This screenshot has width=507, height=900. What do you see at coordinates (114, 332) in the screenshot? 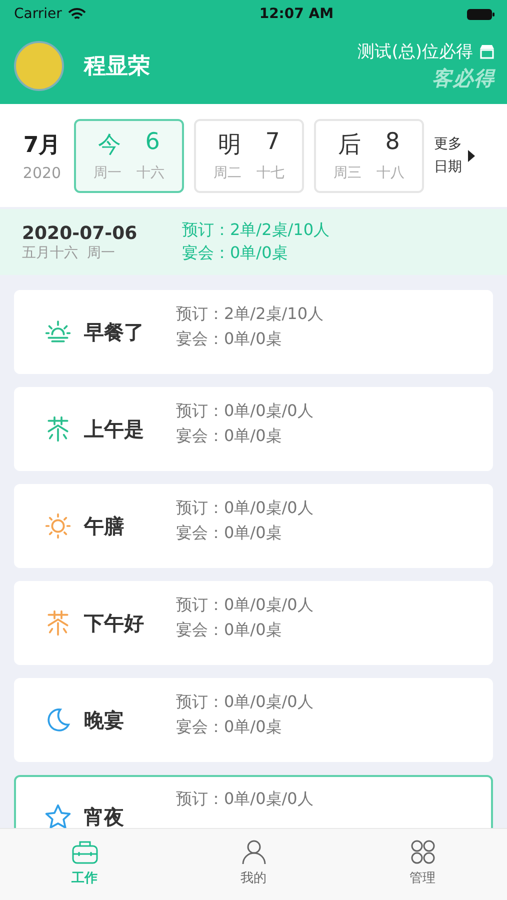
I see `meal-name: 早餐了` at bounding box center [114, 332].